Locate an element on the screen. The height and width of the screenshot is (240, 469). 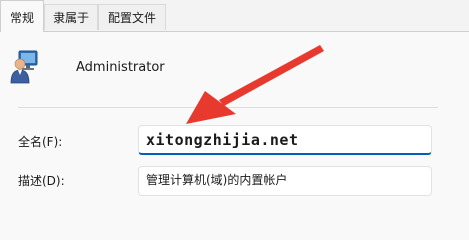
description-label: 描述(D): is located at coordinates (41, 181).